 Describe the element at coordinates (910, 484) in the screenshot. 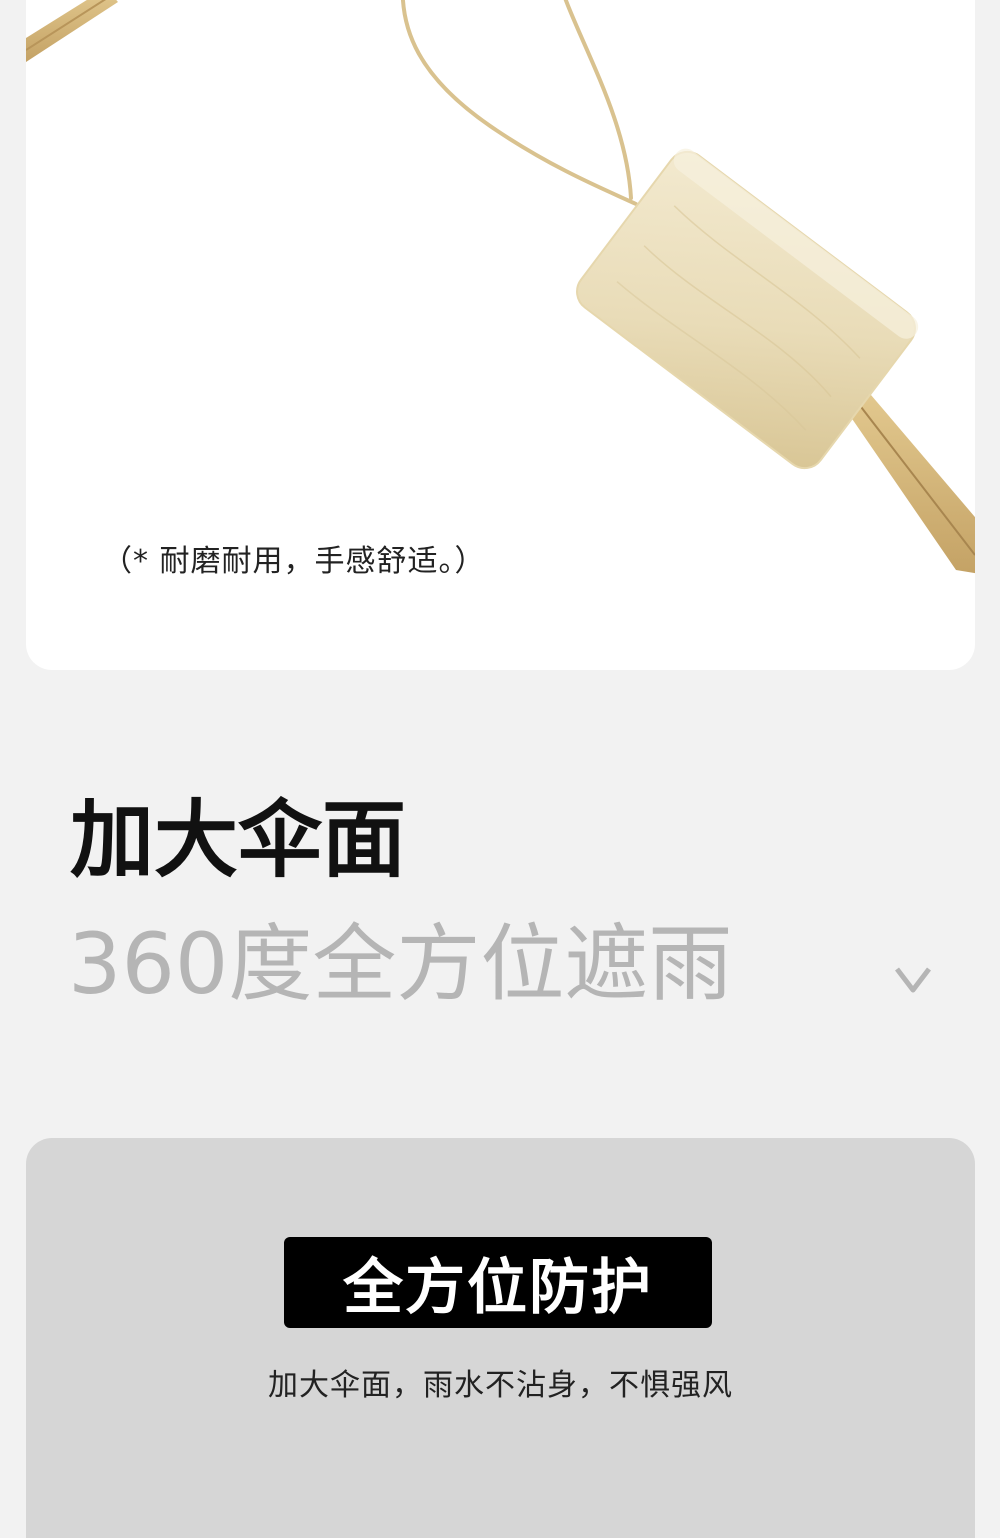

I see `bamboo-shaft` at that location.